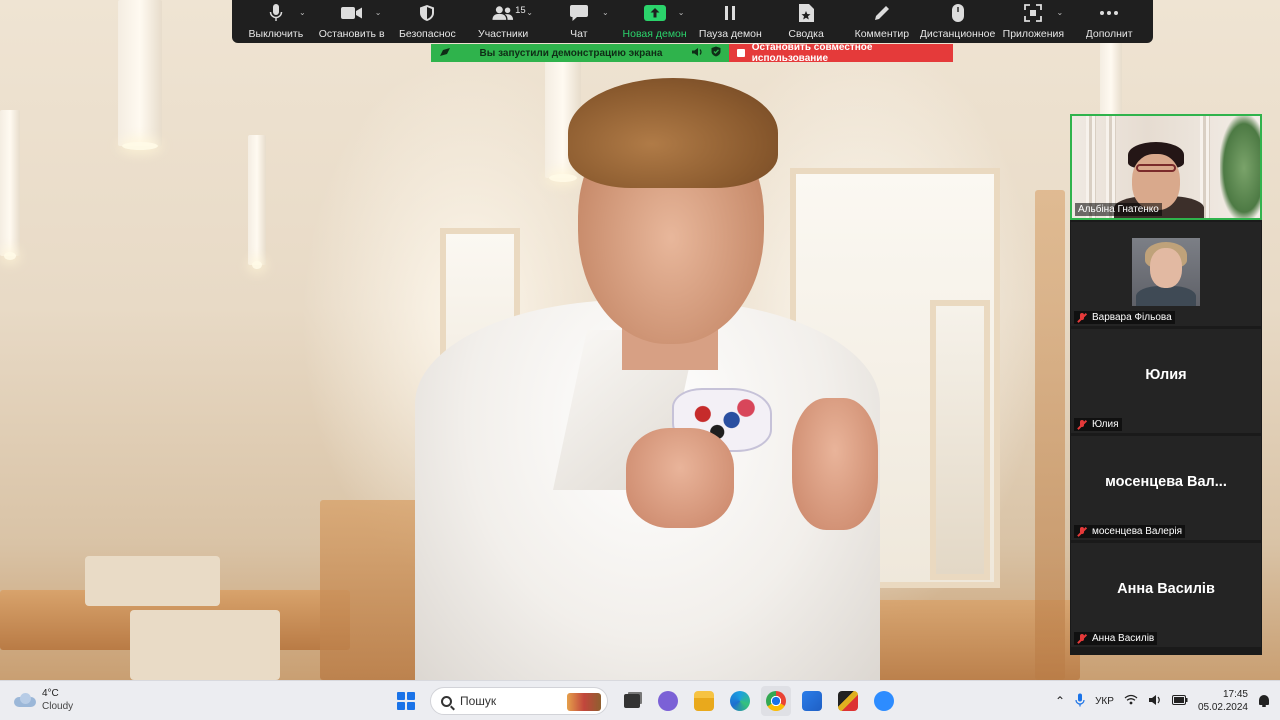 The image size is (1280, 720). I want to click on search-placeholder: Пошук, so click(478, 701).